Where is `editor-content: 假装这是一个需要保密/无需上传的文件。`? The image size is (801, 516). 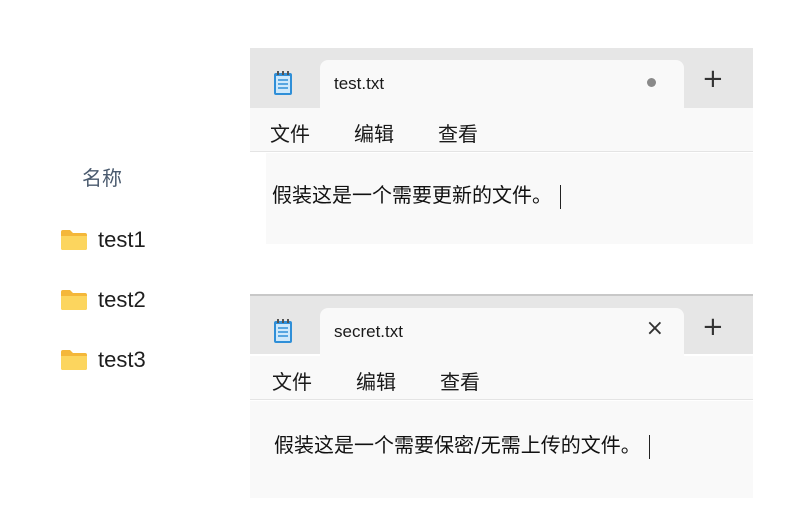
editor-content: 假装这是一个需要保密/无需上传的文件。 is located at coordinates (462, 444).